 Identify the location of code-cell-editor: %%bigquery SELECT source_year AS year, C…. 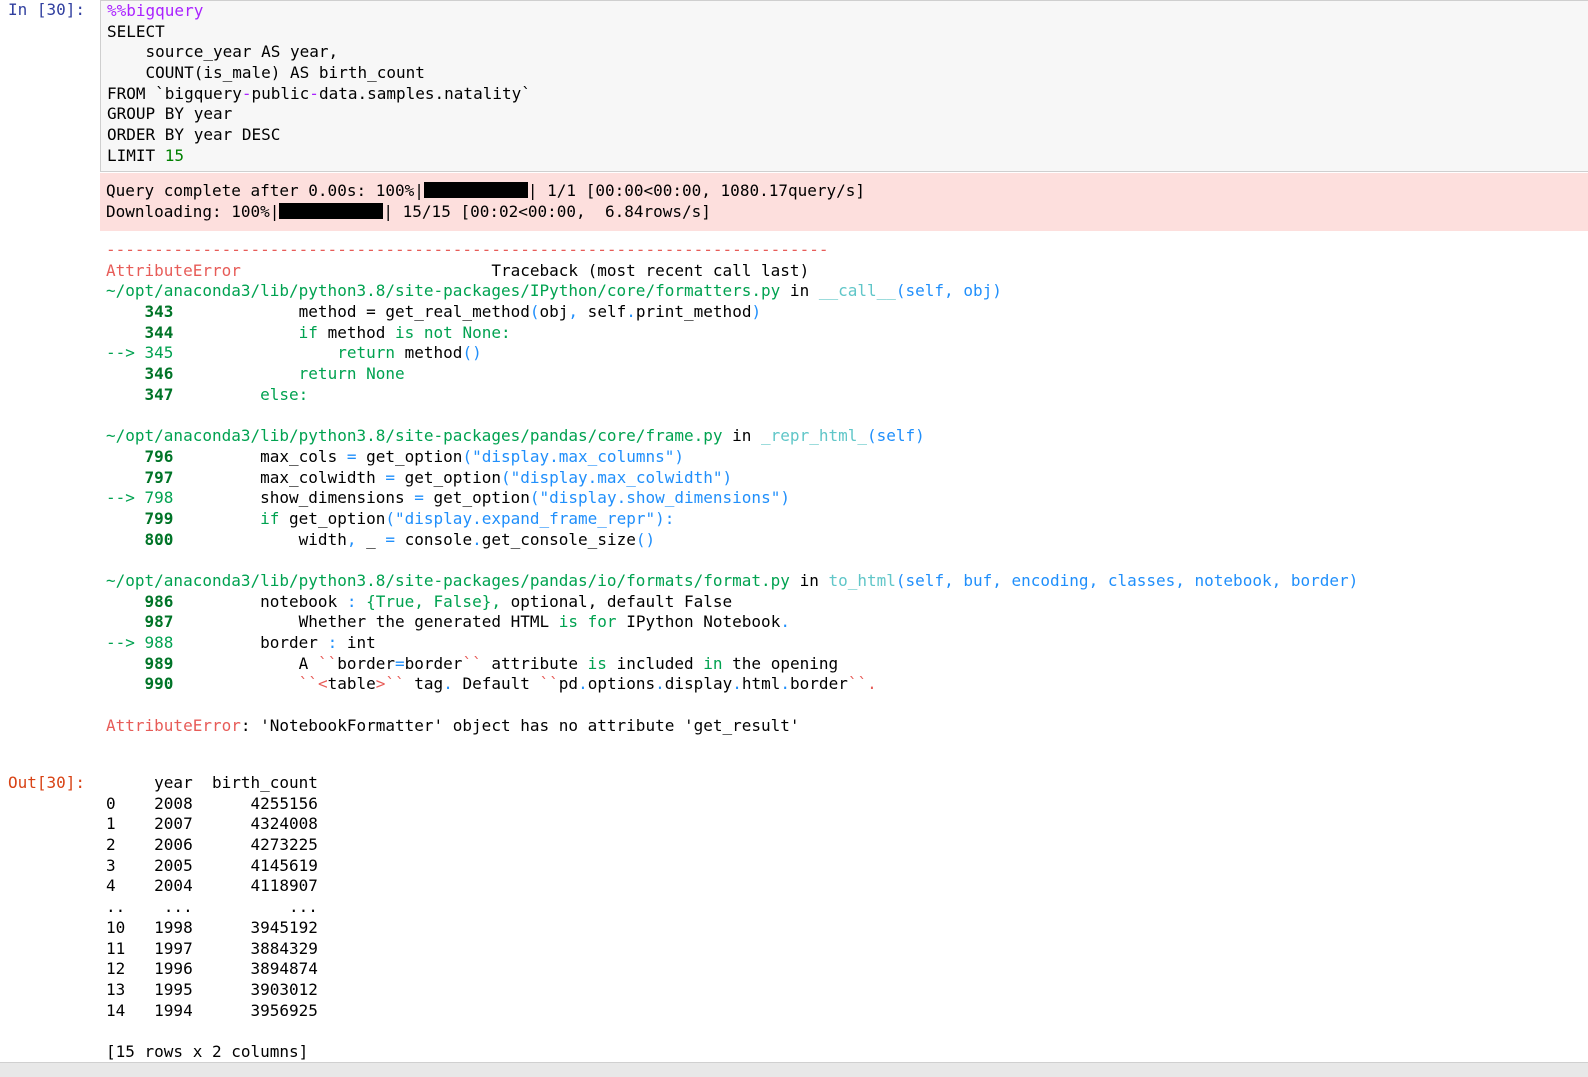
(844, 86).